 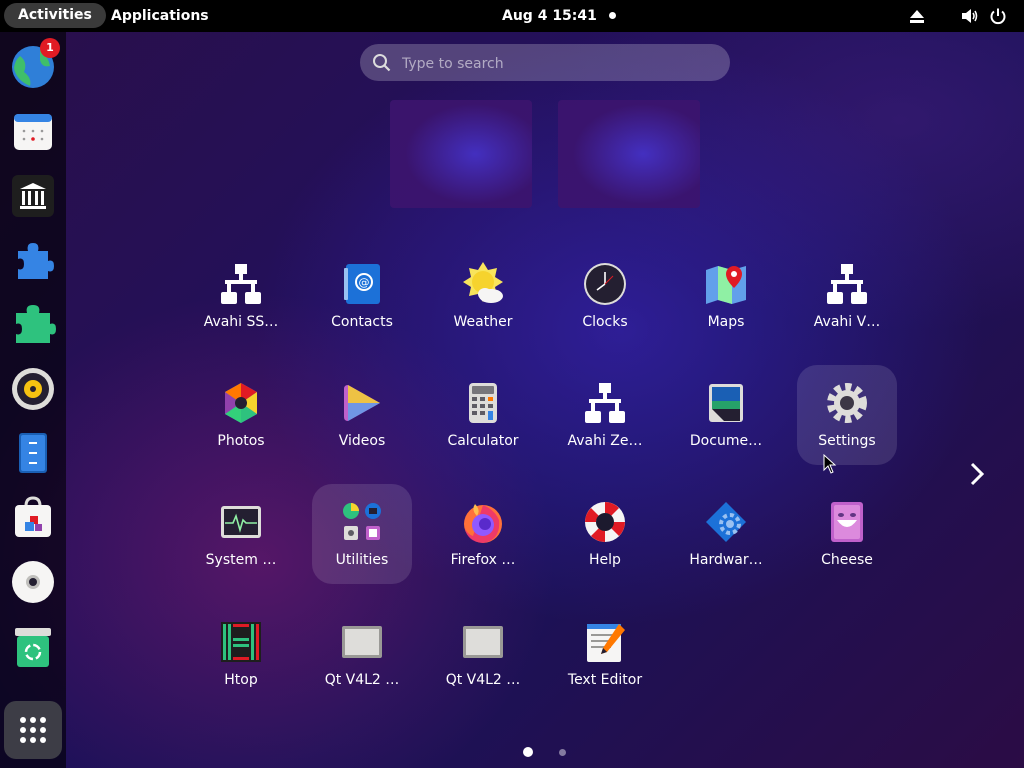 What do you see at coordinates (612, 15) in the screenshot?
I see `notification-dot` at bounding box center [612, 15].